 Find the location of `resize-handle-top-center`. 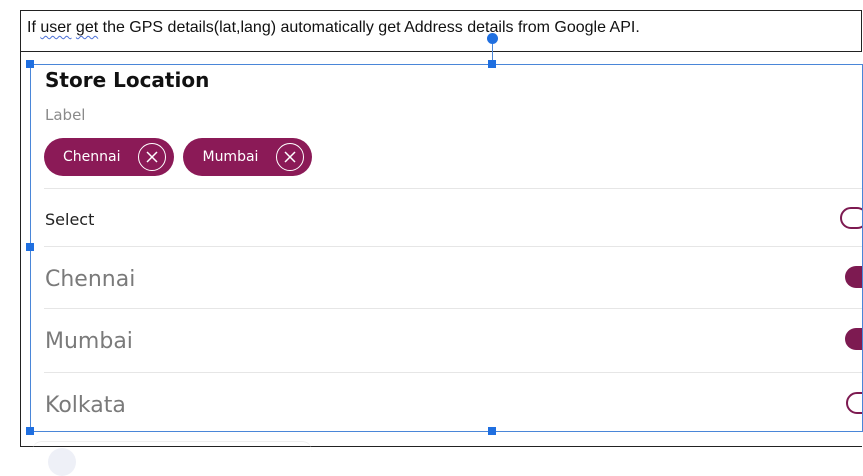

resize-handle-top-center is located at coordinates (492, 64).